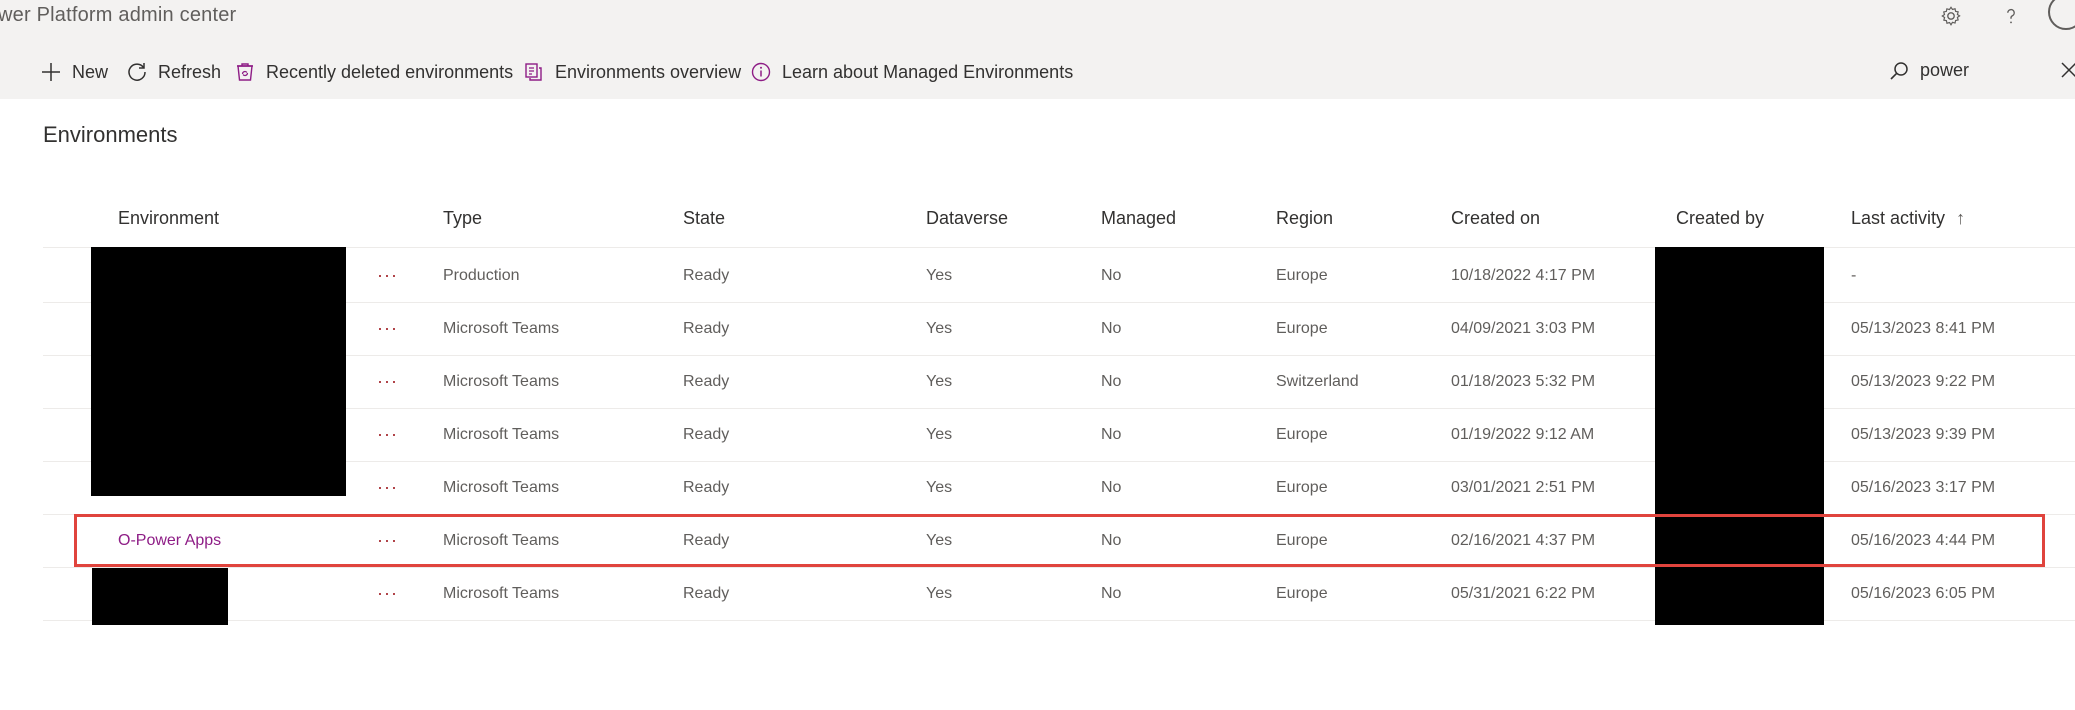 This screenshot has height=710, width=2075. I want to click on created-on-cell: 02/16/2021 4:37 PM, so click(1523, 540).